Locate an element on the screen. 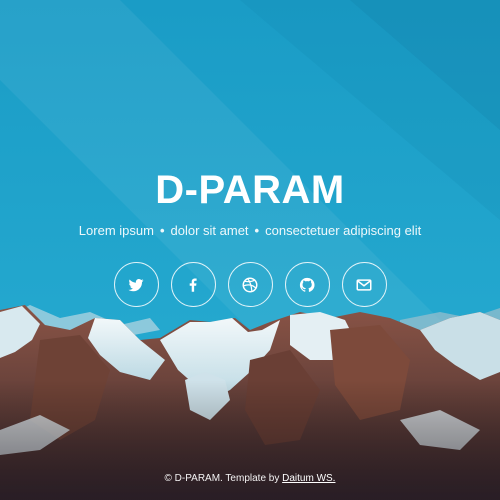 The image size is (500, 500). tagline-part: consectetuer adipiscing elit is located at coordinates (343, 230).